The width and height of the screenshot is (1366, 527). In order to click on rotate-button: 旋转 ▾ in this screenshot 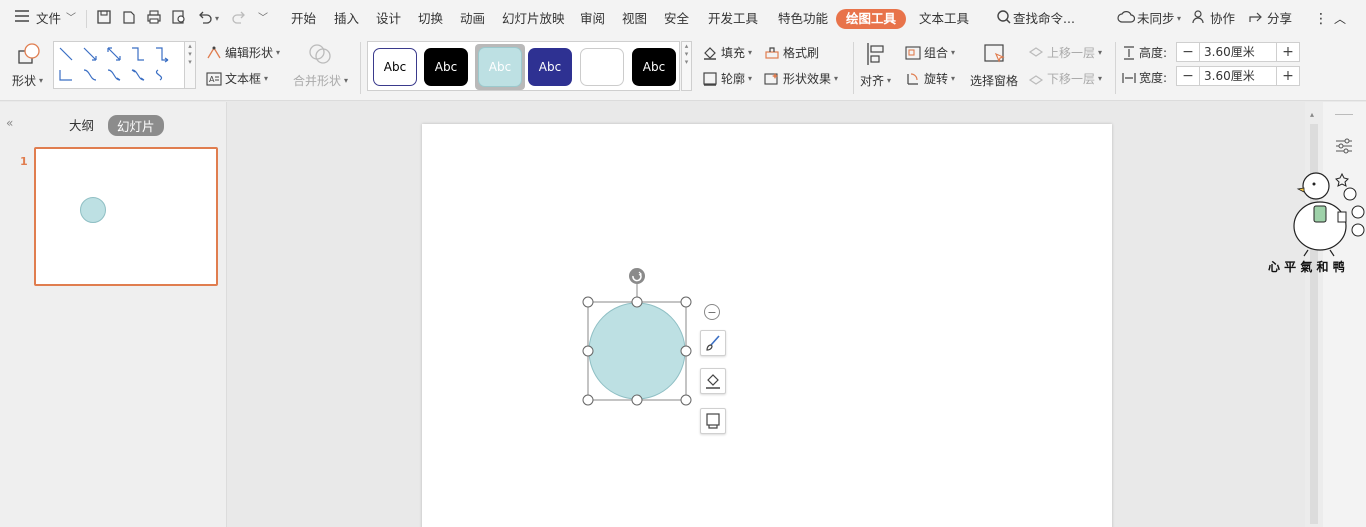, I will do `click(930, 78)`.